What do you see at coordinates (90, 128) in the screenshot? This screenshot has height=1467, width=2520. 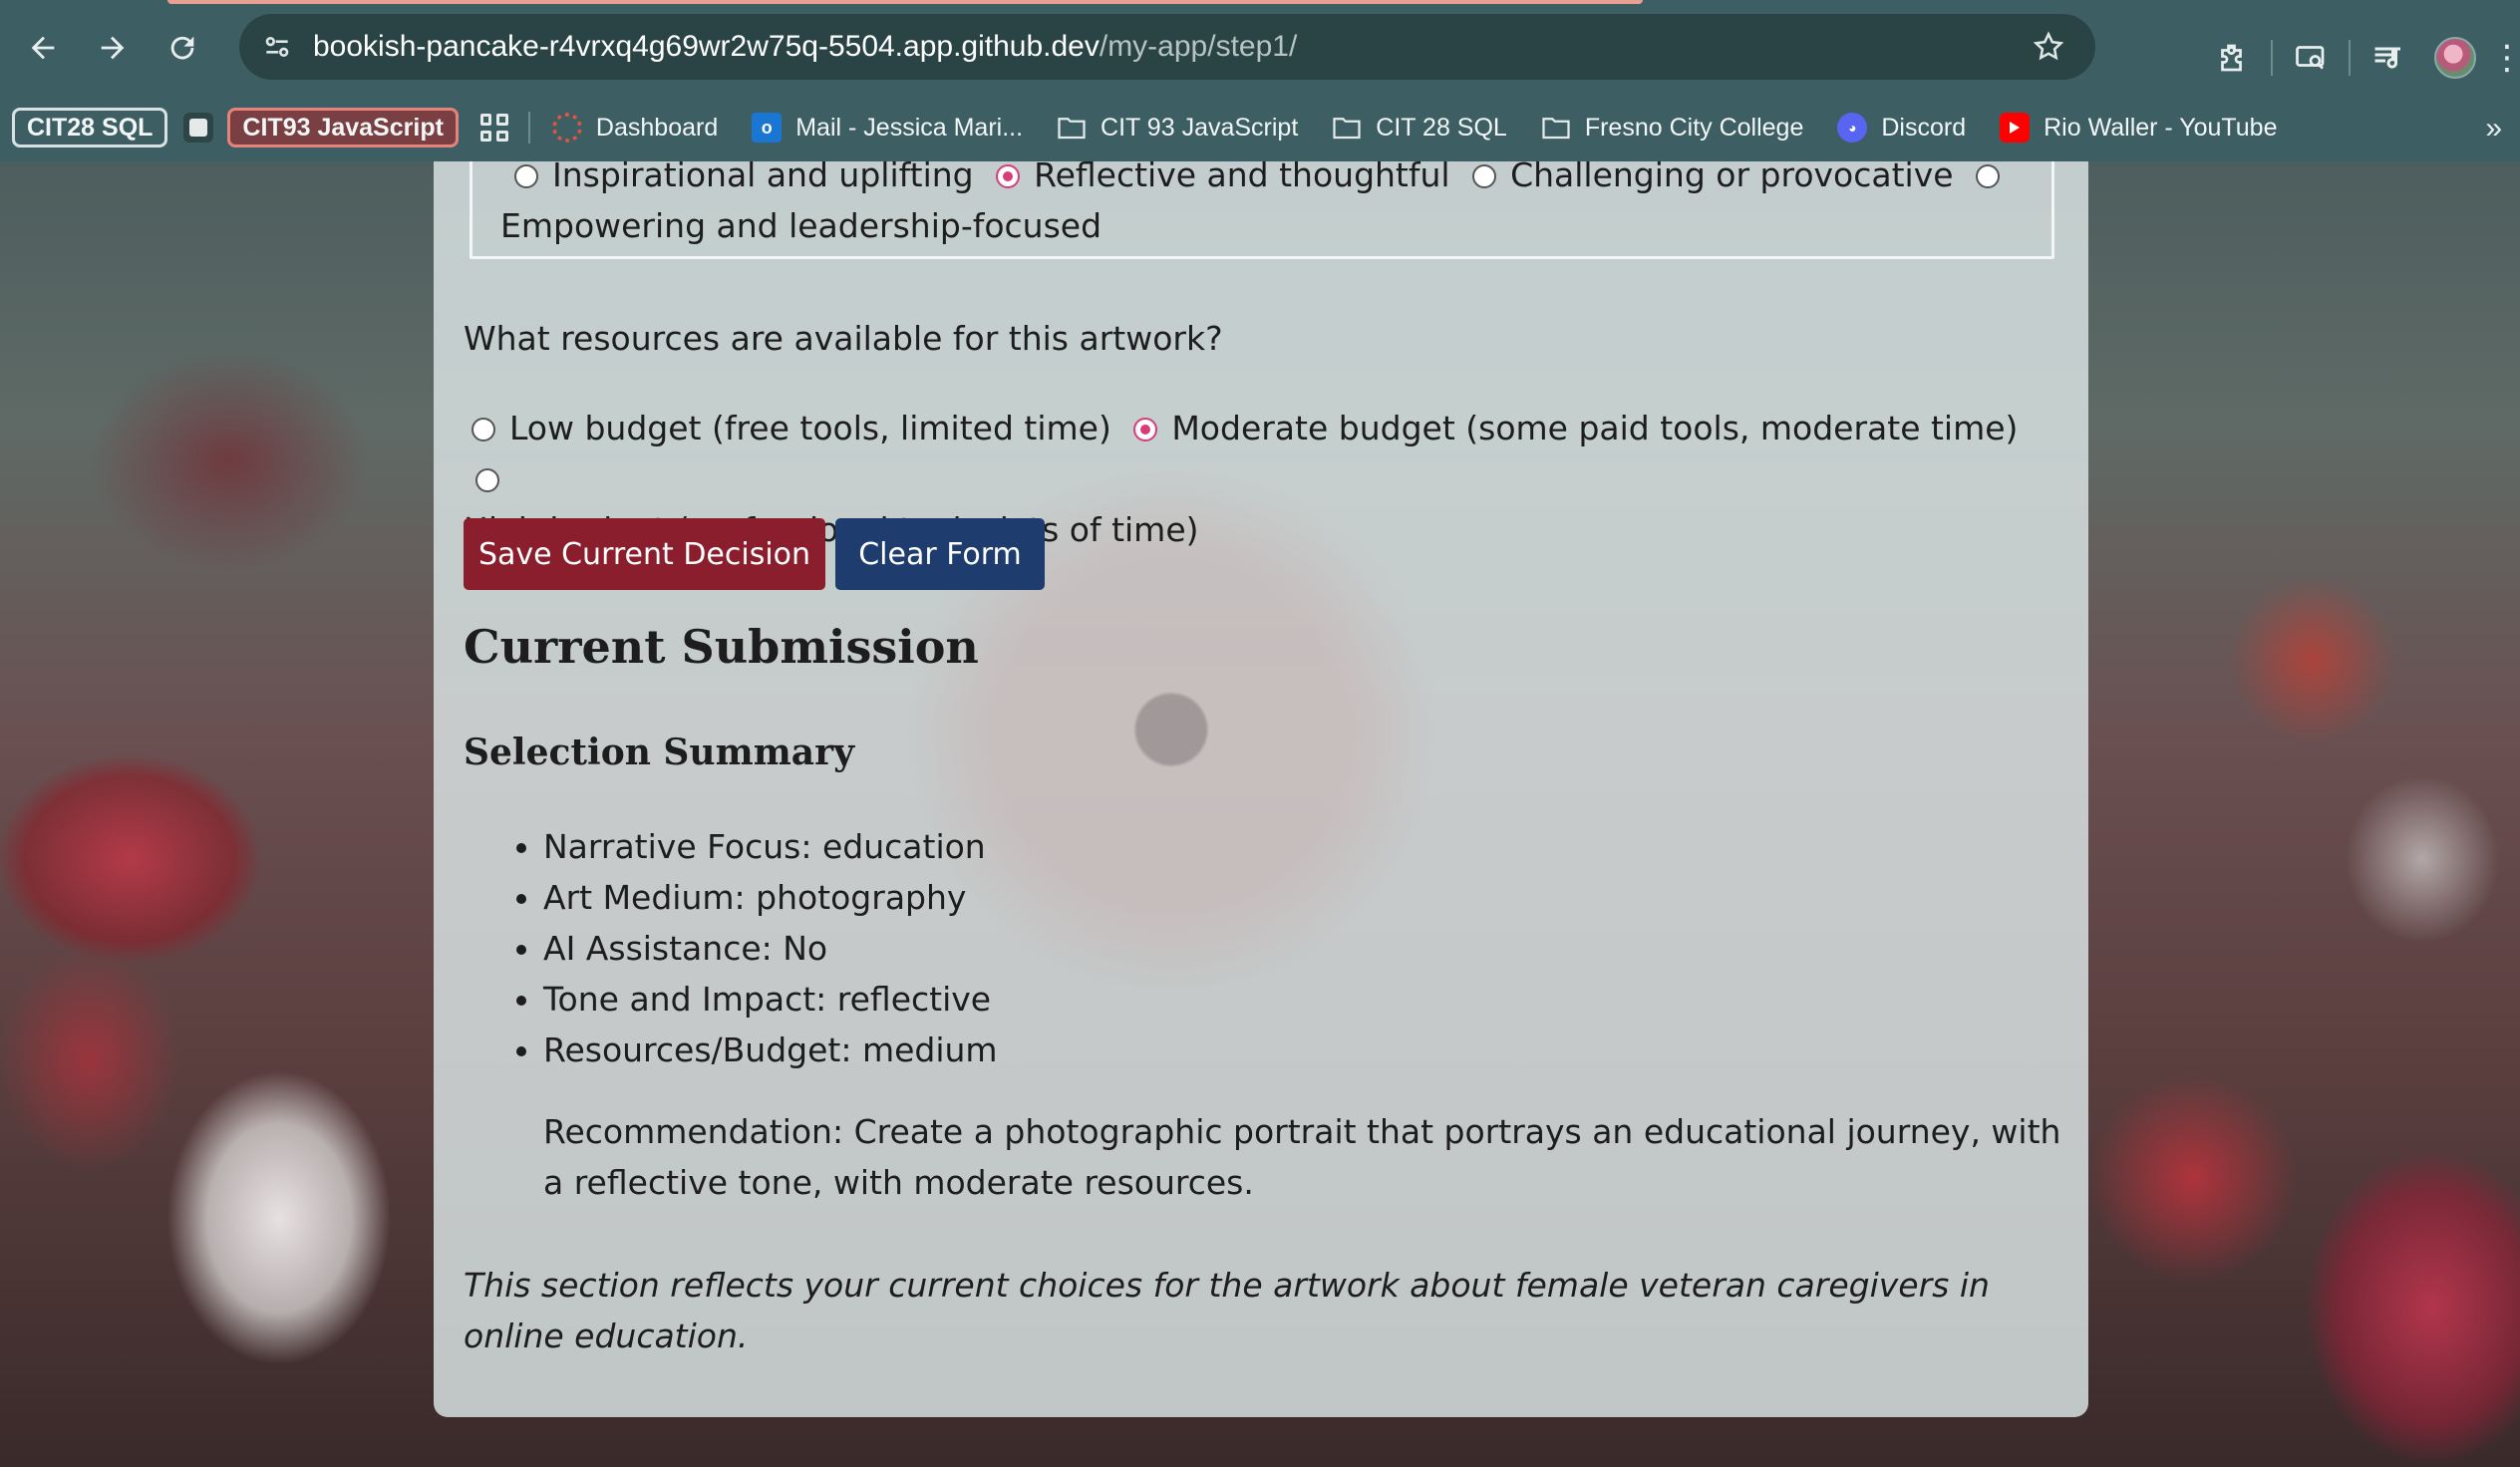 I see `bookmark-group-cit28-sql: CIT28 SQL` at bounding box center [90, 128].